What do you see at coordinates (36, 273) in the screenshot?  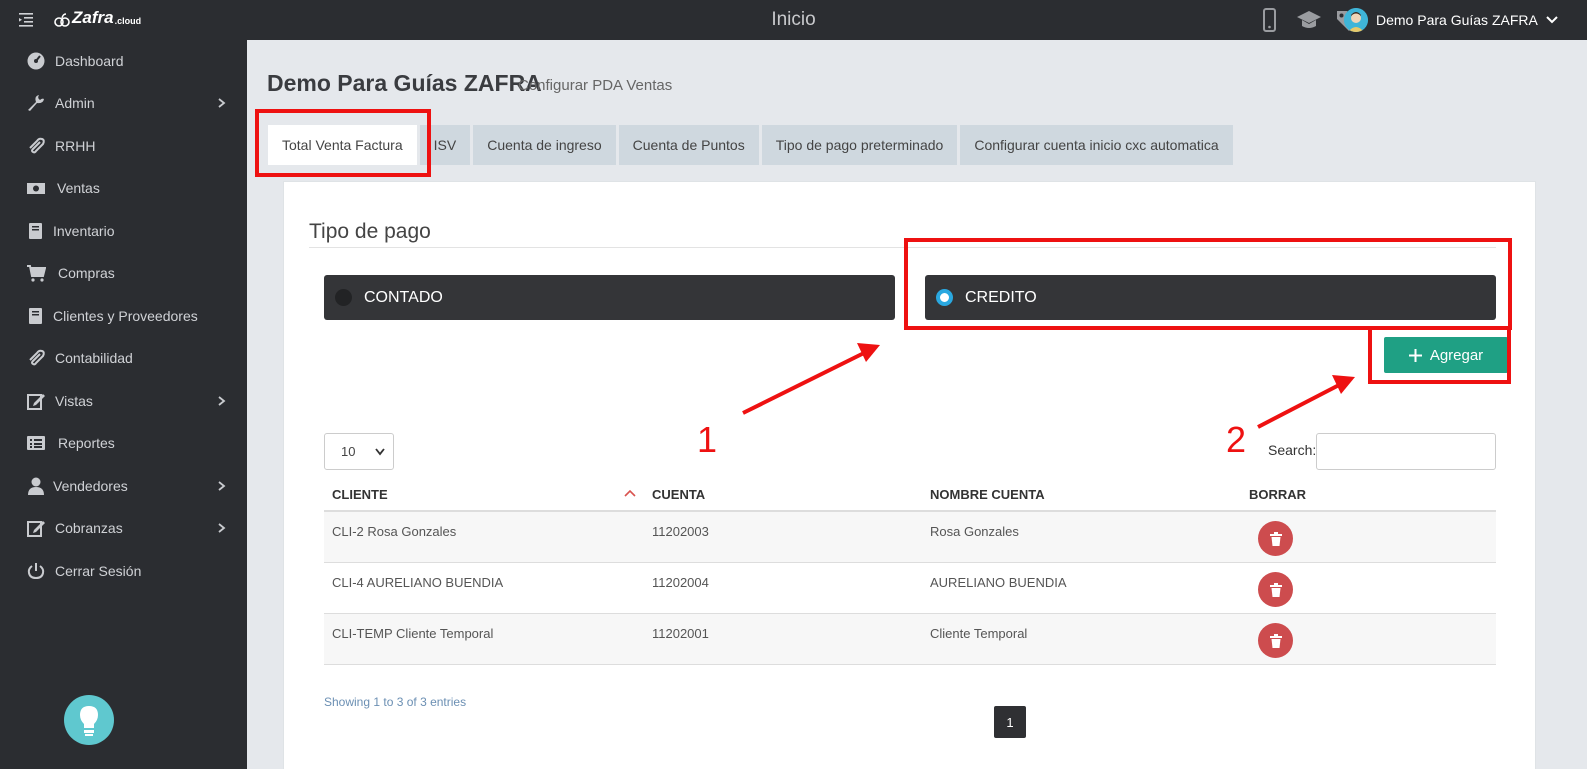 I see `cart-icon` at bounding box center [36, 273].